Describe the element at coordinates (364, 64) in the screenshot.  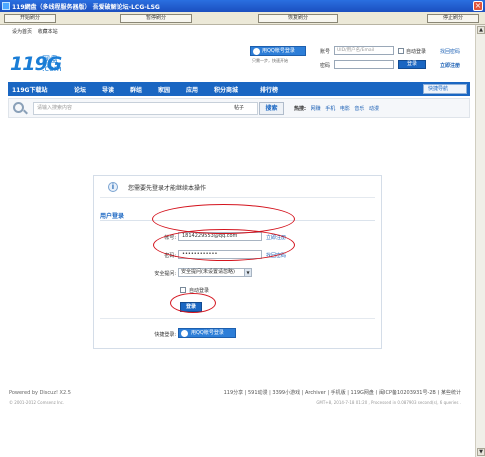
I see `header-password-input` at that location.